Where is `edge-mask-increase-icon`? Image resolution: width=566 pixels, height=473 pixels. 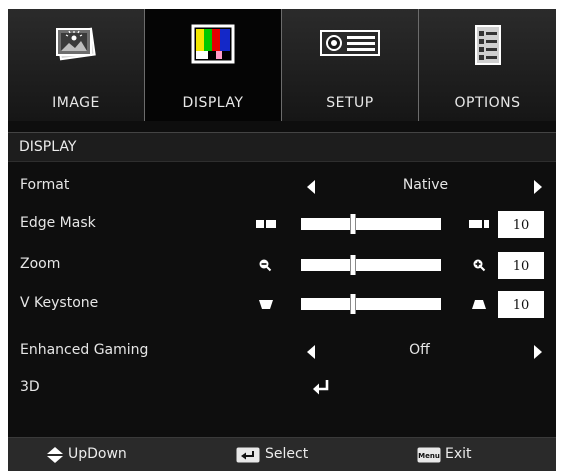
edge-mask-increase-icon is located at coordinates (479, 224).